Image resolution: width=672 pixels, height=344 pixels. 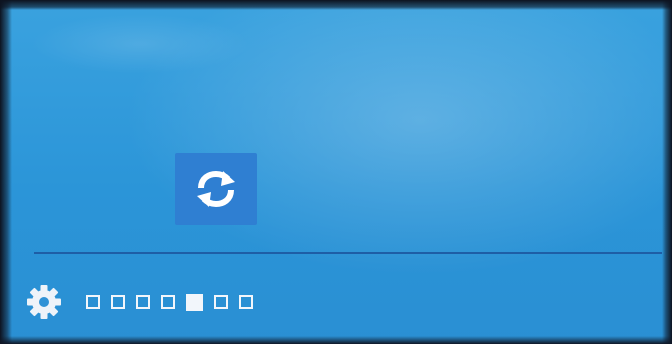 I want to click on bottom-bar, so click(x=139, y=302).